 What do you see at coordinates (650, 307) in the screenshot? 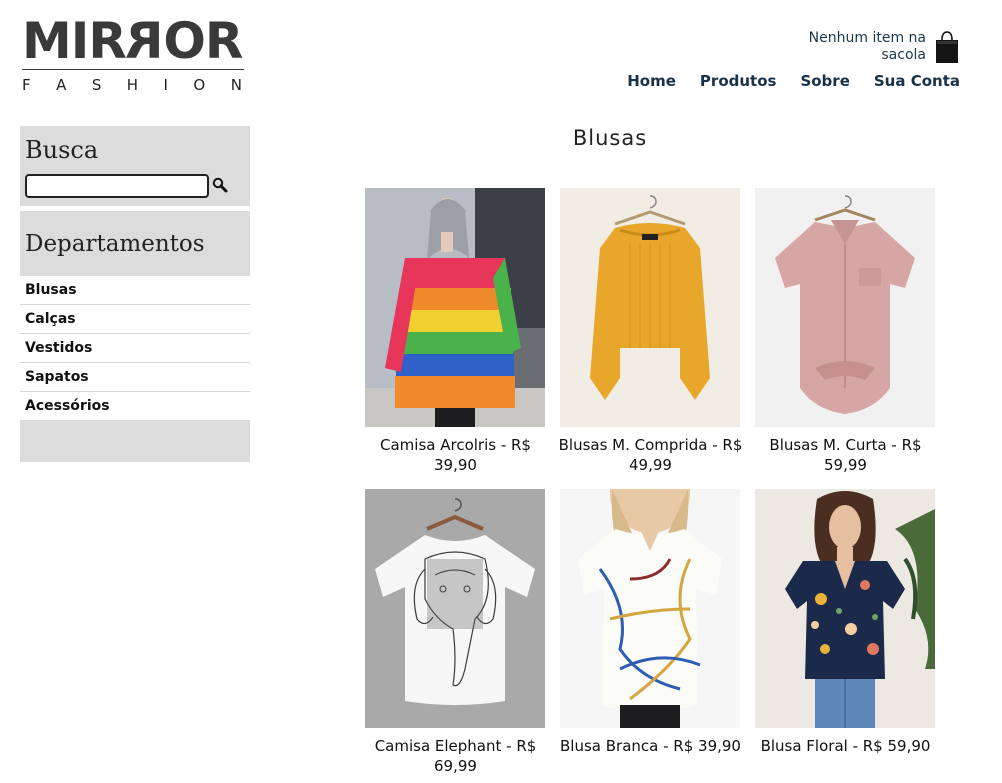
I see `product-image-mustard-sweater` at bounding box center [650, 307].